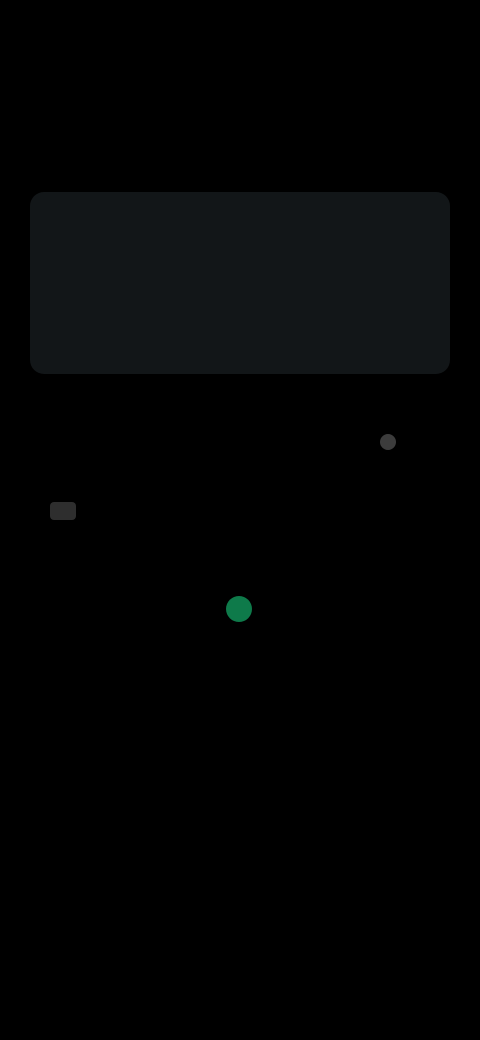  Describe the element at coordinates (240, 28) in the screenshot. I see `status-bar` at that location.